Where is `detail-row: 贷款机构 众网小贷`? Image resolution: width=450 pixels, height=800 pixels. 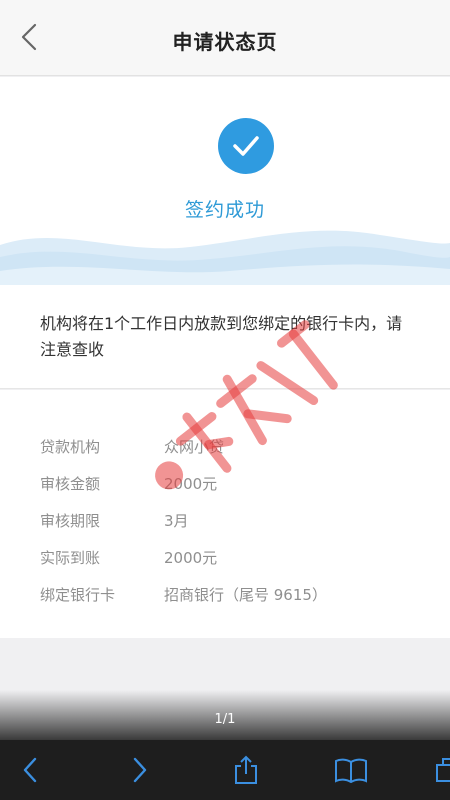
detail-row: 贷款机构 众网小贷 is located at coordinates (225, 446).